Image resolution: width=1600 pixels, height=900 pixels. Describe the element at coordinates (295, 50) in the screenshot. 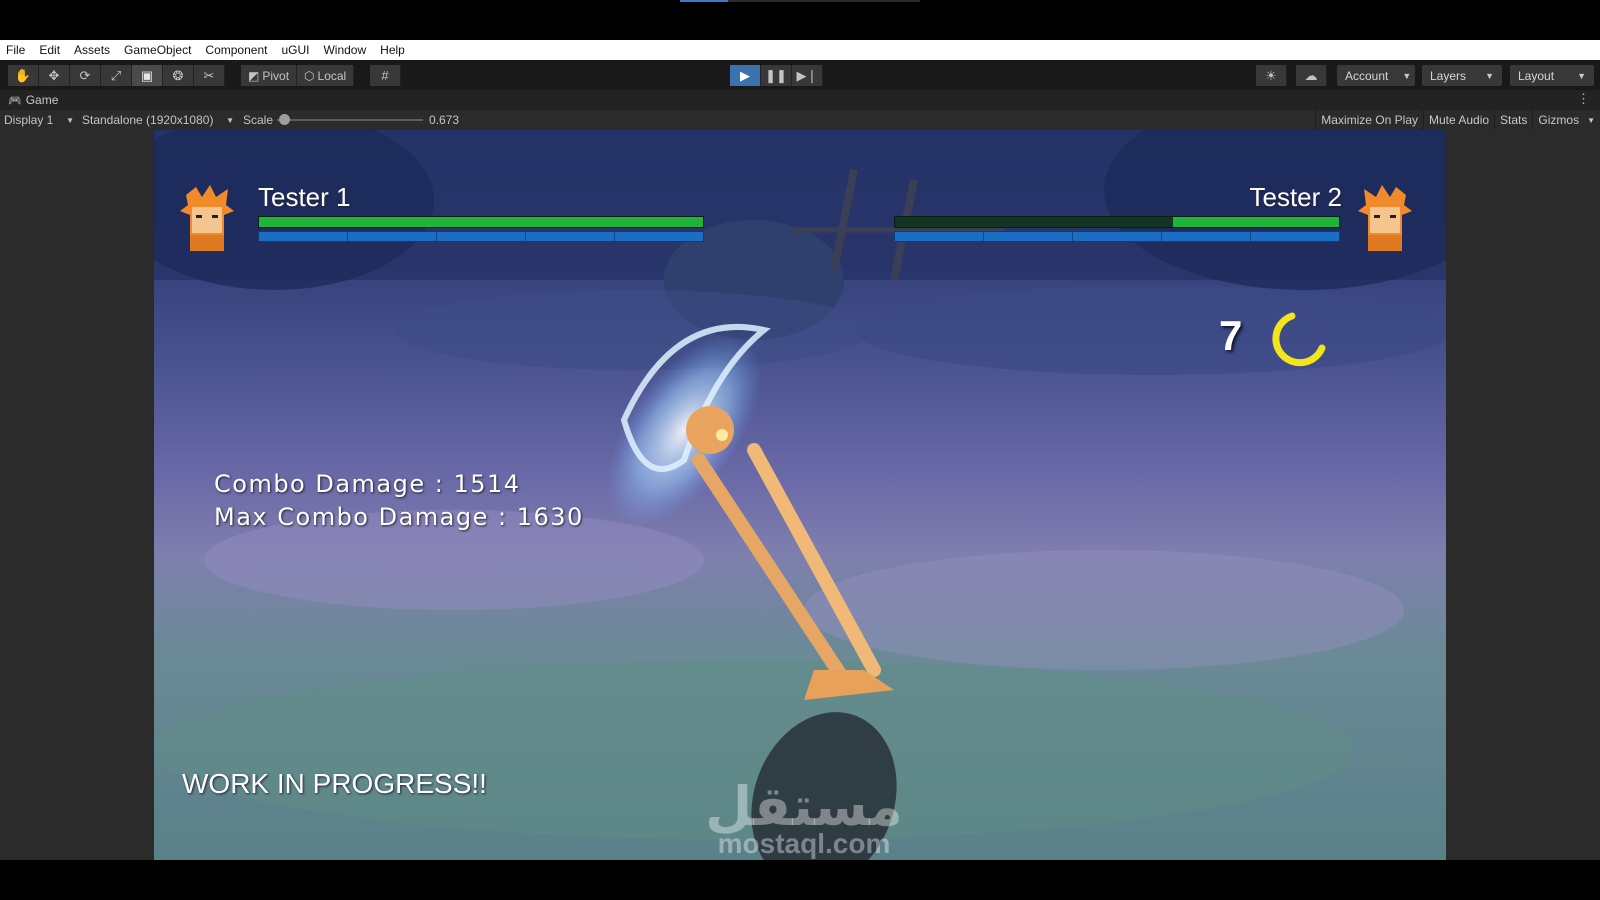

I see `menu-ugui: uGUI` at that location.